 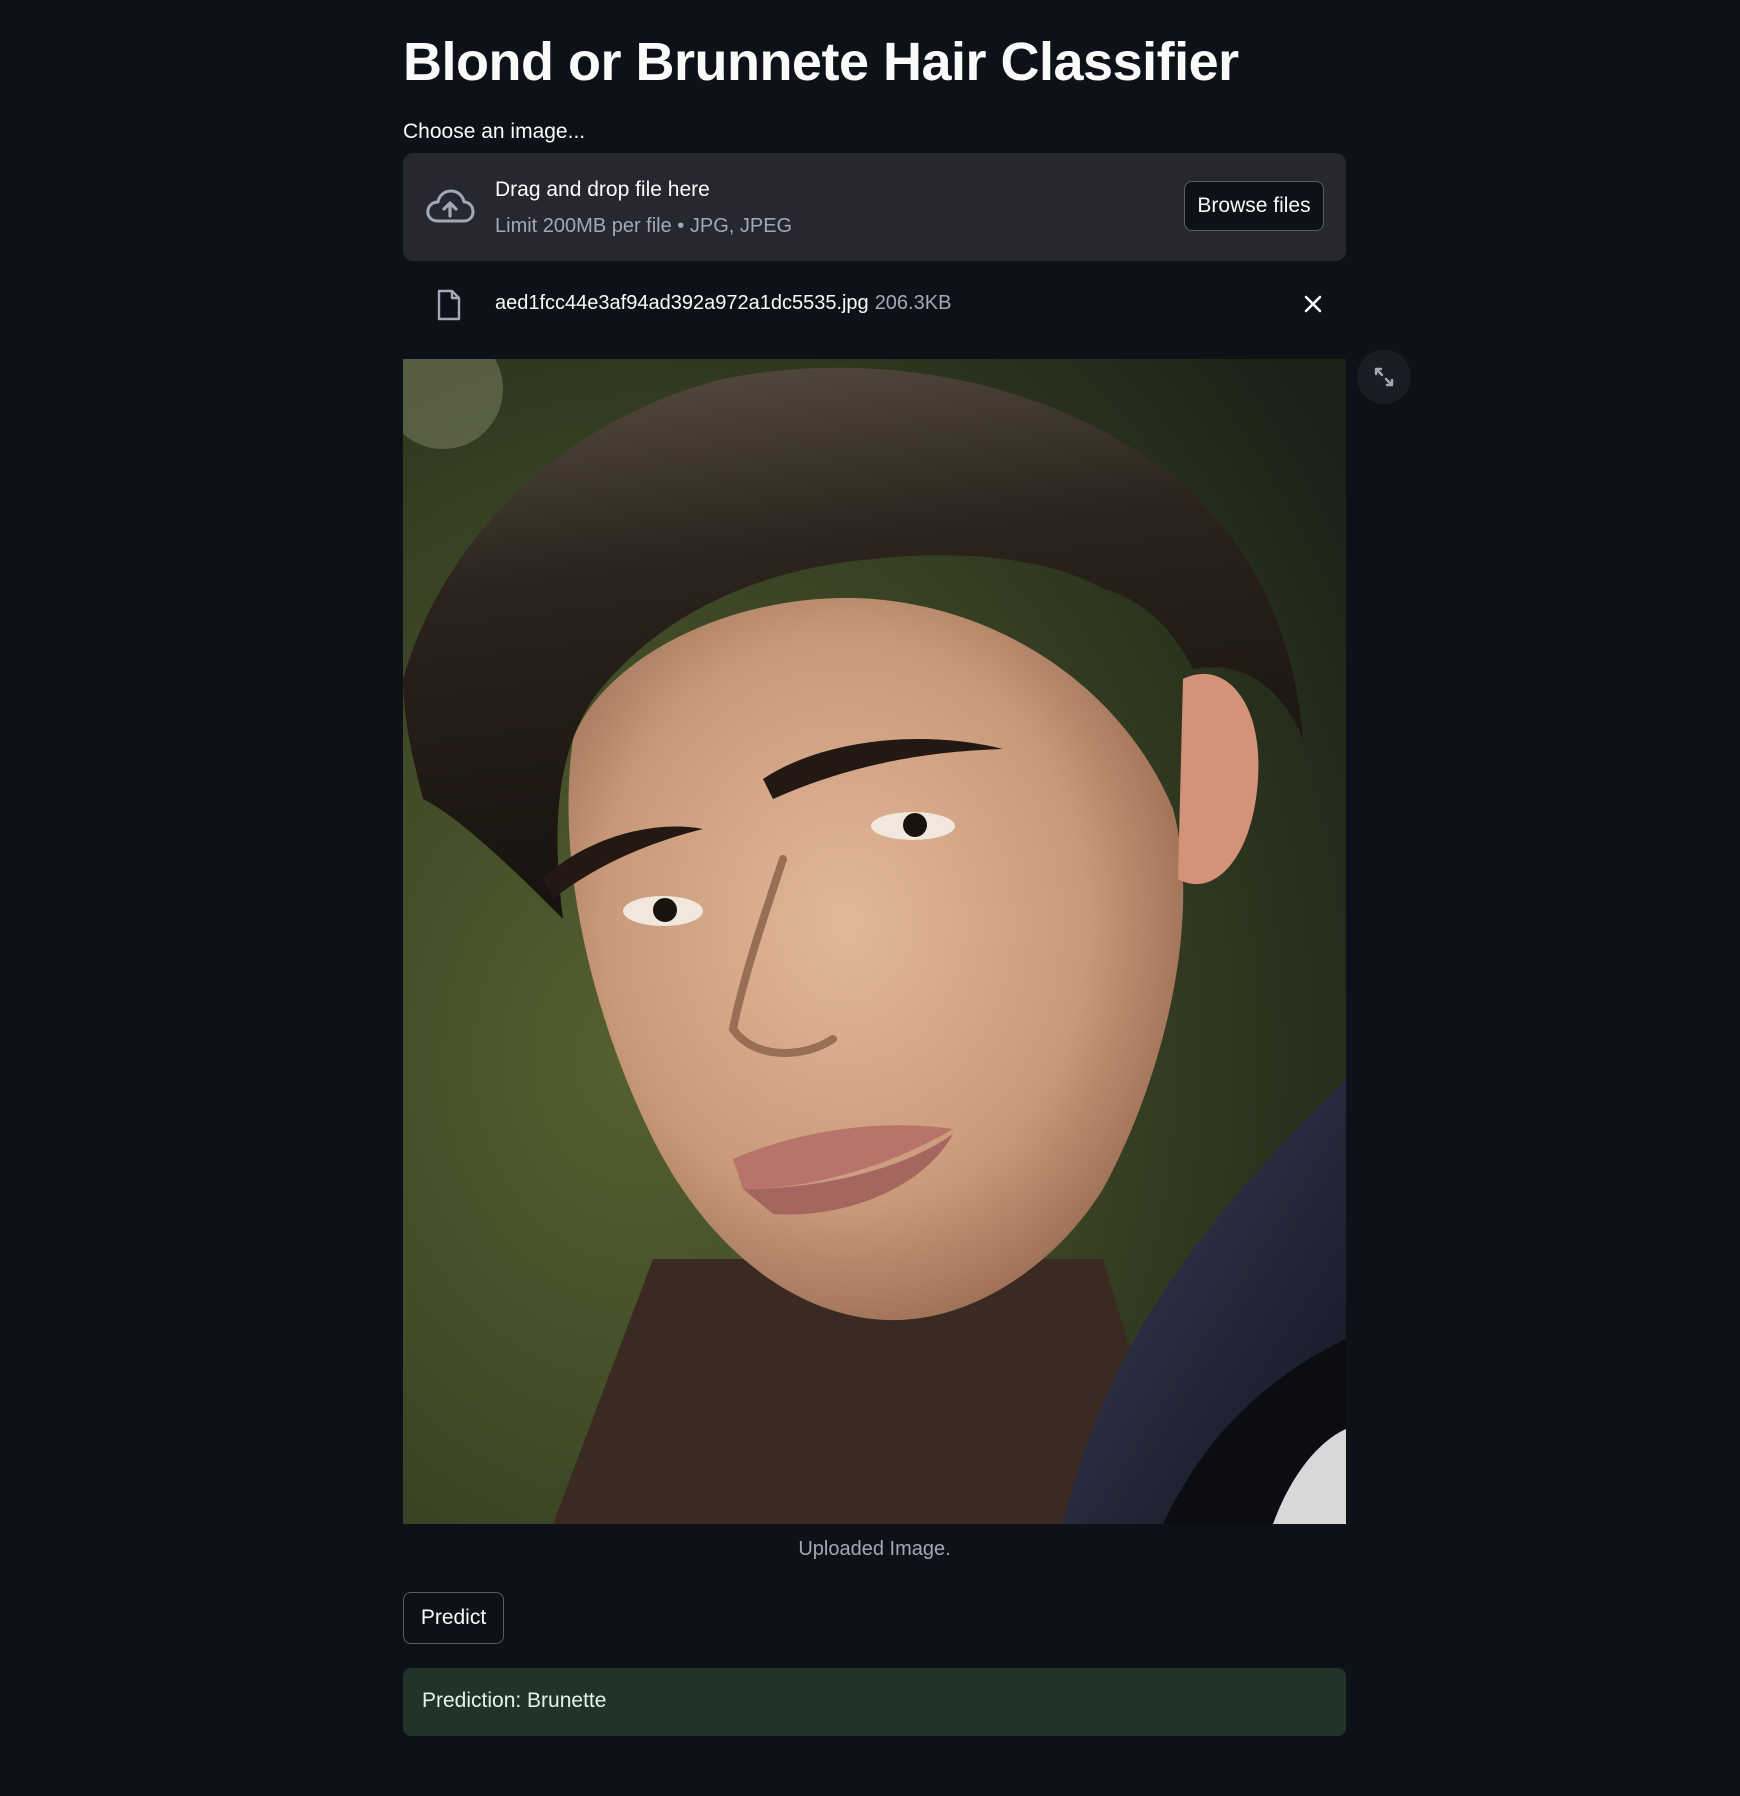 I want to click on fullscreen-button, so click(x=1384, y=377).